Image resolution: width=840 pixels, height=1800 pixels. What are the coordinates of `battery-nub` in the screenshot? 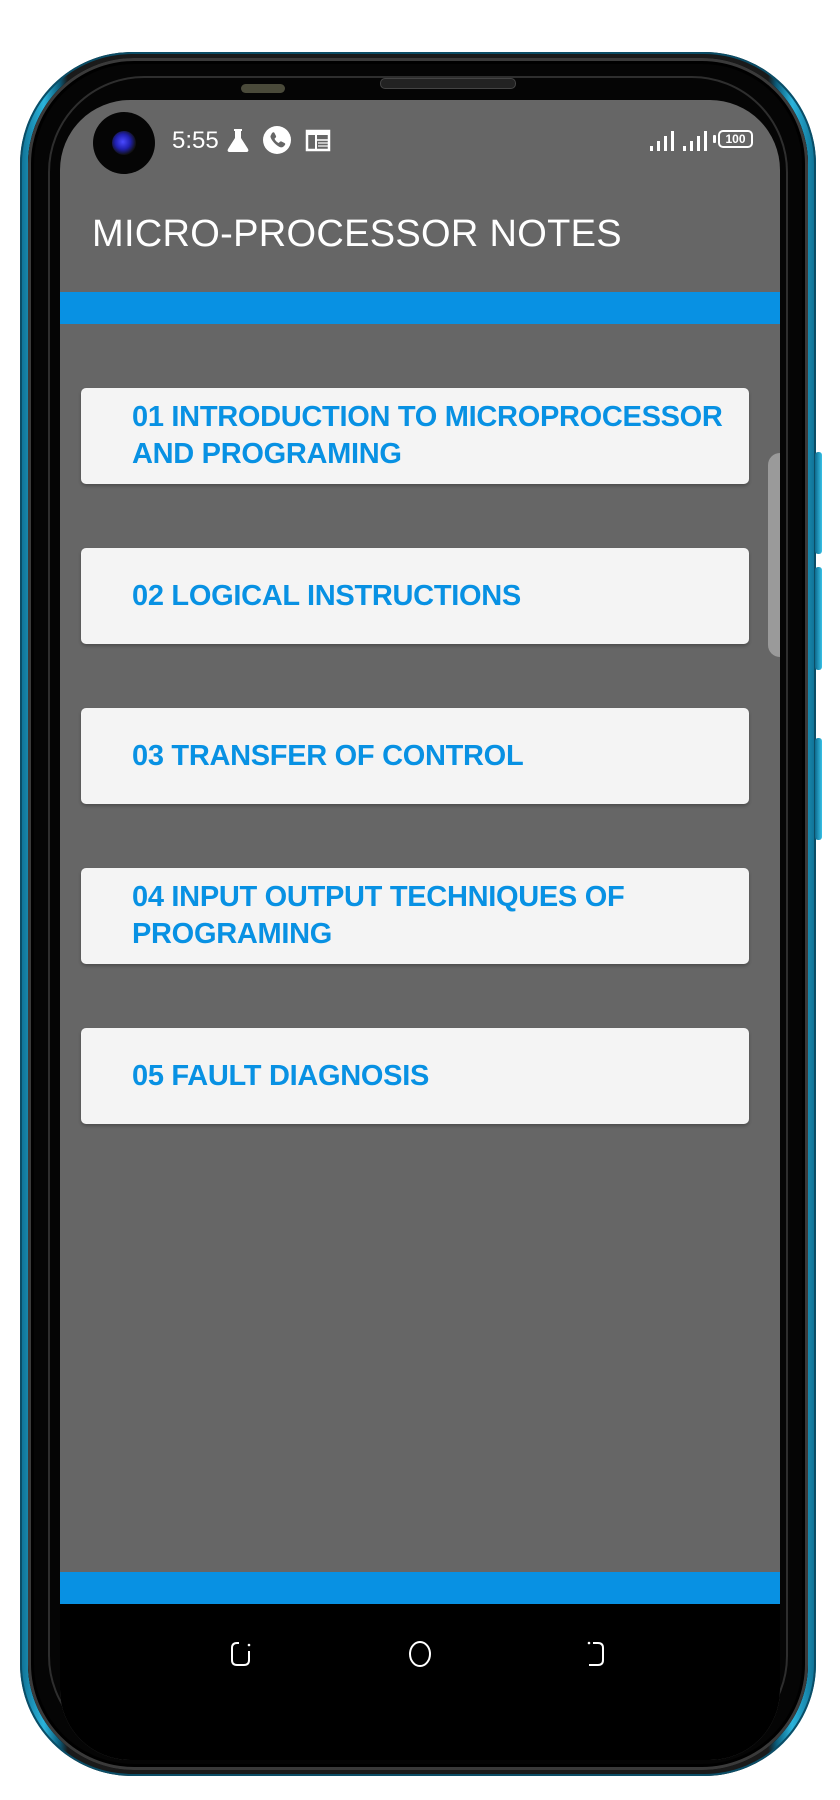 It's located at (714, 139).